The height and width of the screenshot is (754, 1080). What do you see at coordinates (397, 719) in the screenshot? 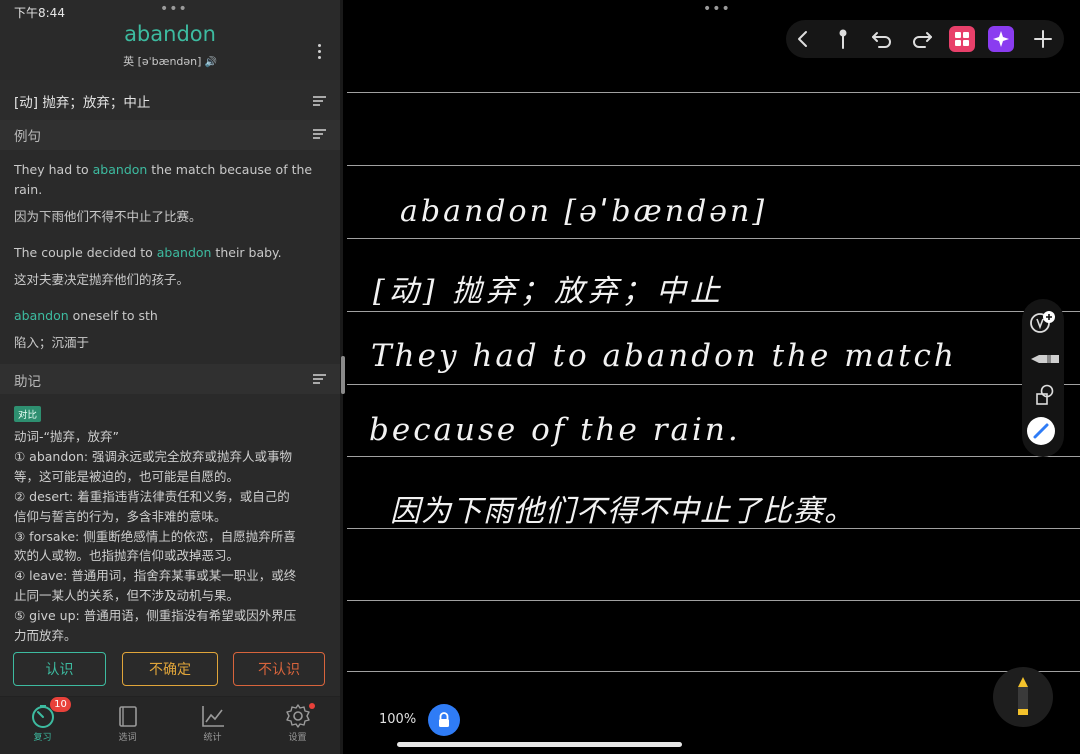
I see `zoom-level: 100%` at bounding box center [397, 719].